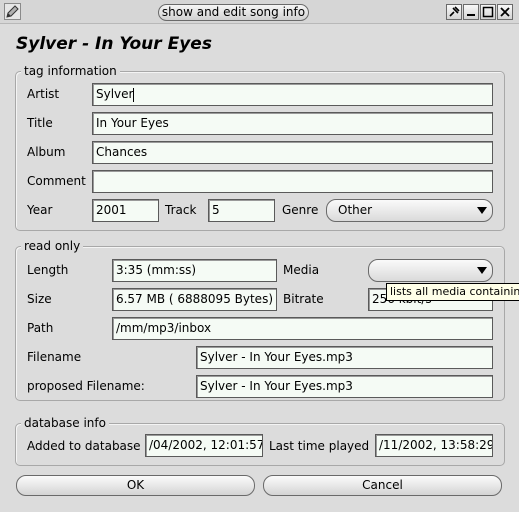 This screenshot has height=512, width=519. What do you see at coordinates (125, 210) in the screenshot?
I see `year-input: 2001` at bounding box center [125, 210].